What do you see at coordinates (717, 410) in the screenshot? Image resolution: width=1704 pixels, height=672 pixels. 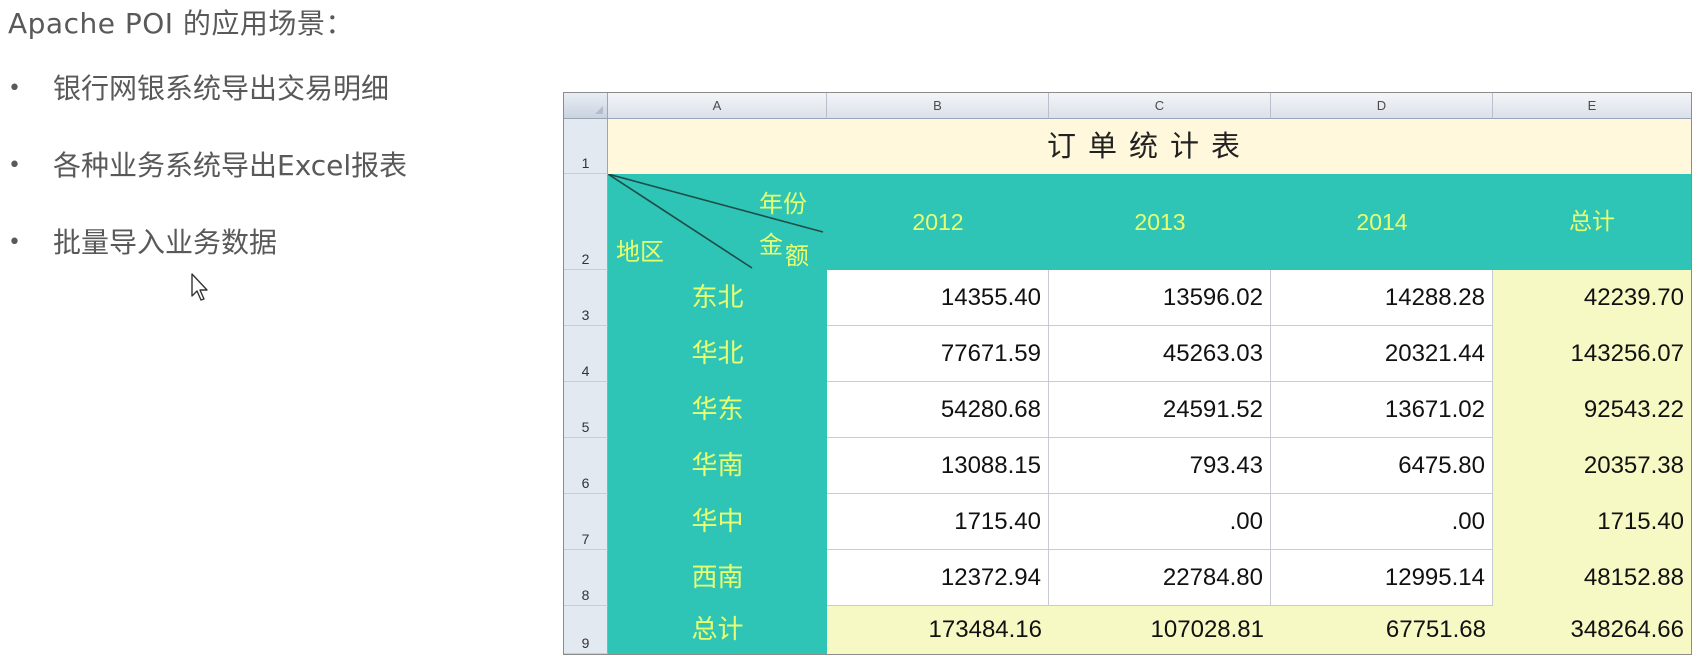 I see `region-cell: 华东` at bounding box center [717, 410].